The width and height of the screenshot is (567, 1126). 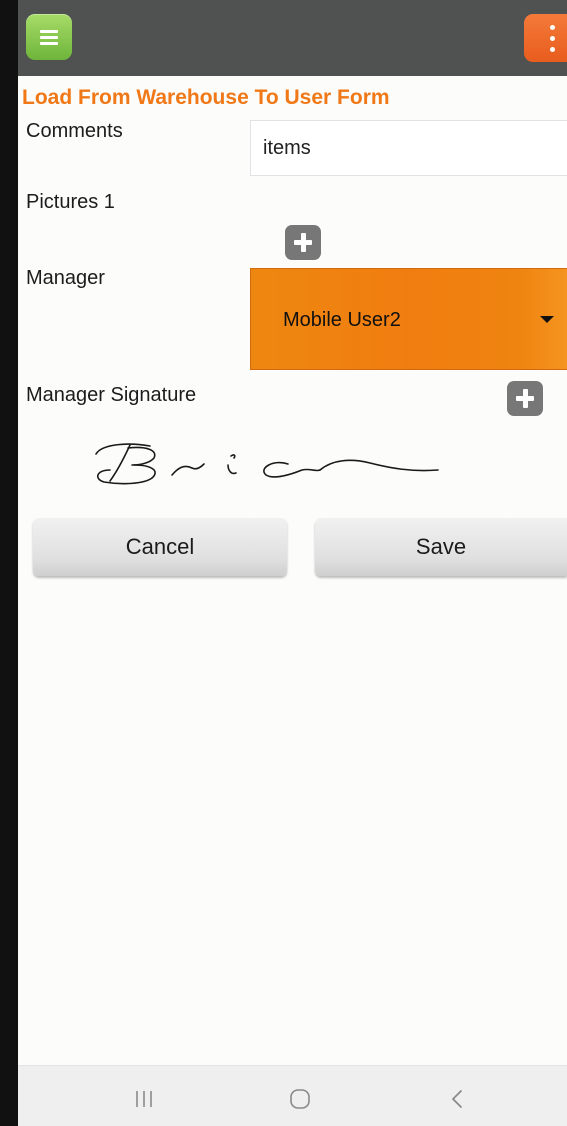 What do you see at coordinates (49, 37) in the screenshot?
I see `hamburger-menu-icon` at bounding box center [49, 37].